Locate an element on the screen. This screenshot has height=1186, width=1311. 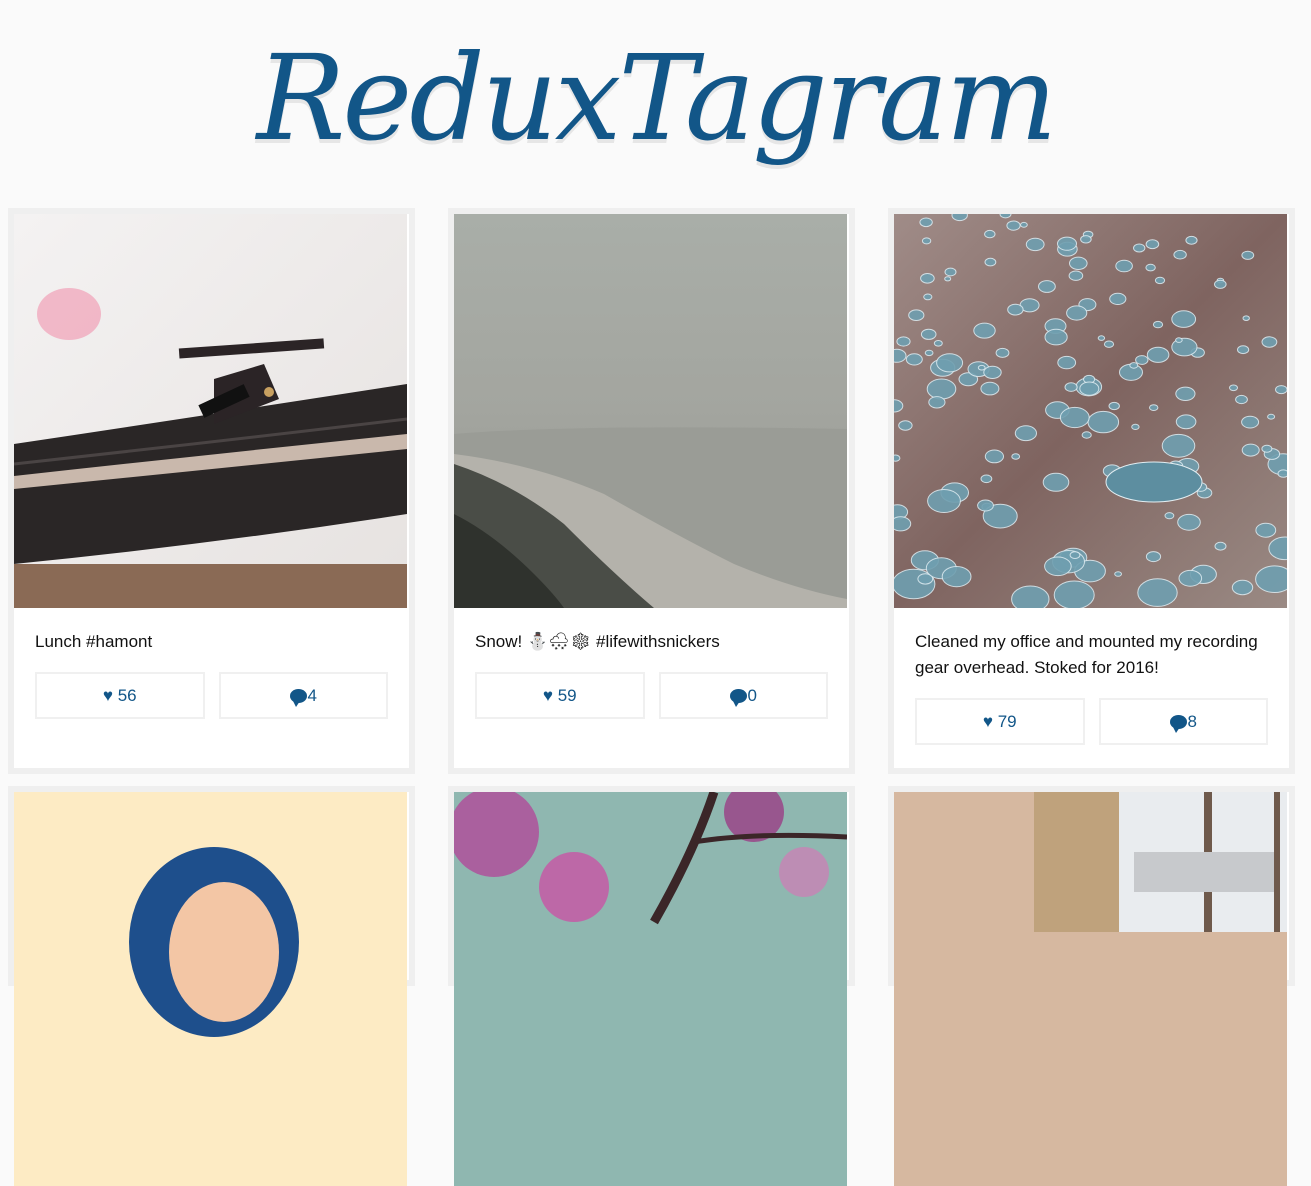
like-count: ♥ 56 is located at coordinates (119, 695).